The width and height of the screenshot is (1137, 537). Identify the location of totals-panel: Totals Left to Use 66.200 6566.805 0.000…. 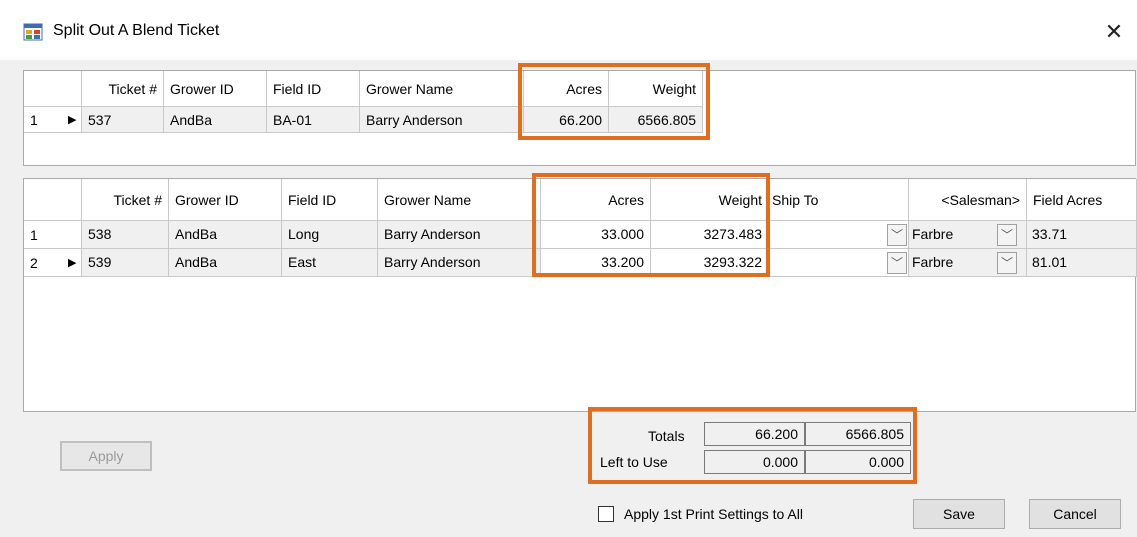
(754, 448).